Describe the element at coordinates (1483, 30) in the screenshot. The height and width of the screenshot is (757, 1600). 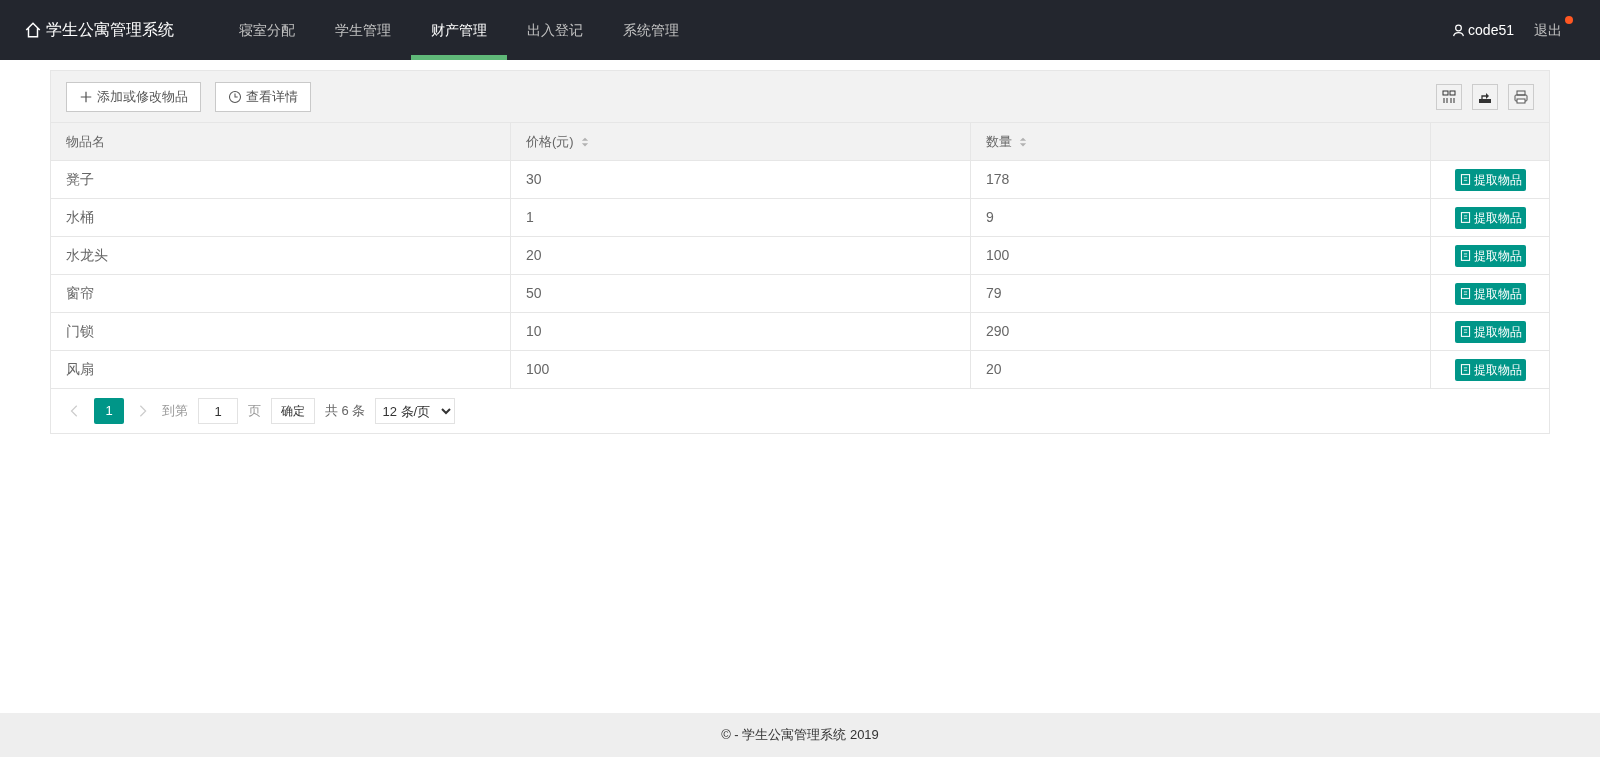
I see `user-menu: code51` at that location.